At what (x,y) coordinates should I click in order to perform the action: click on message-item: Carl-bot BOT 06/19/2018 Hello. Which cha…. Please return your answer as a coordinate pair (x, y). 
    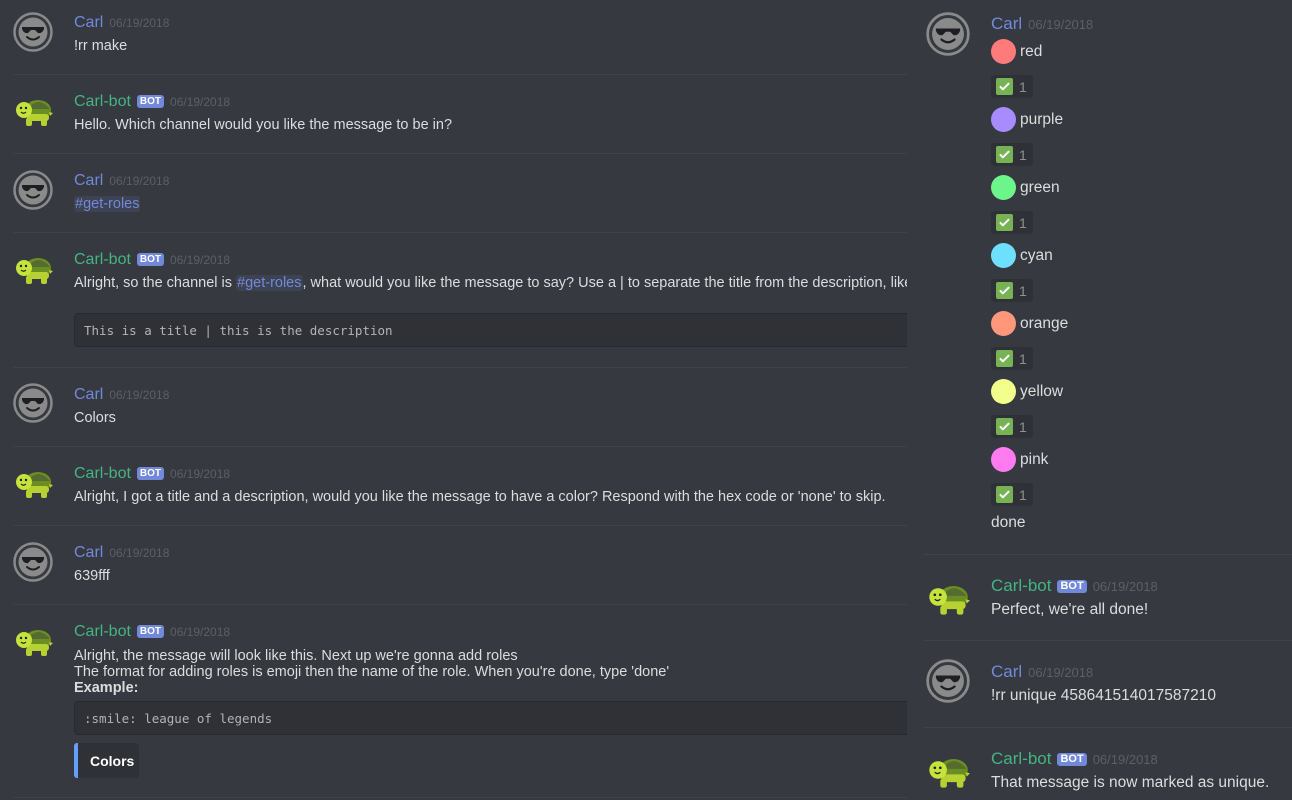
    Looking at the image, I should click on (453, 114).